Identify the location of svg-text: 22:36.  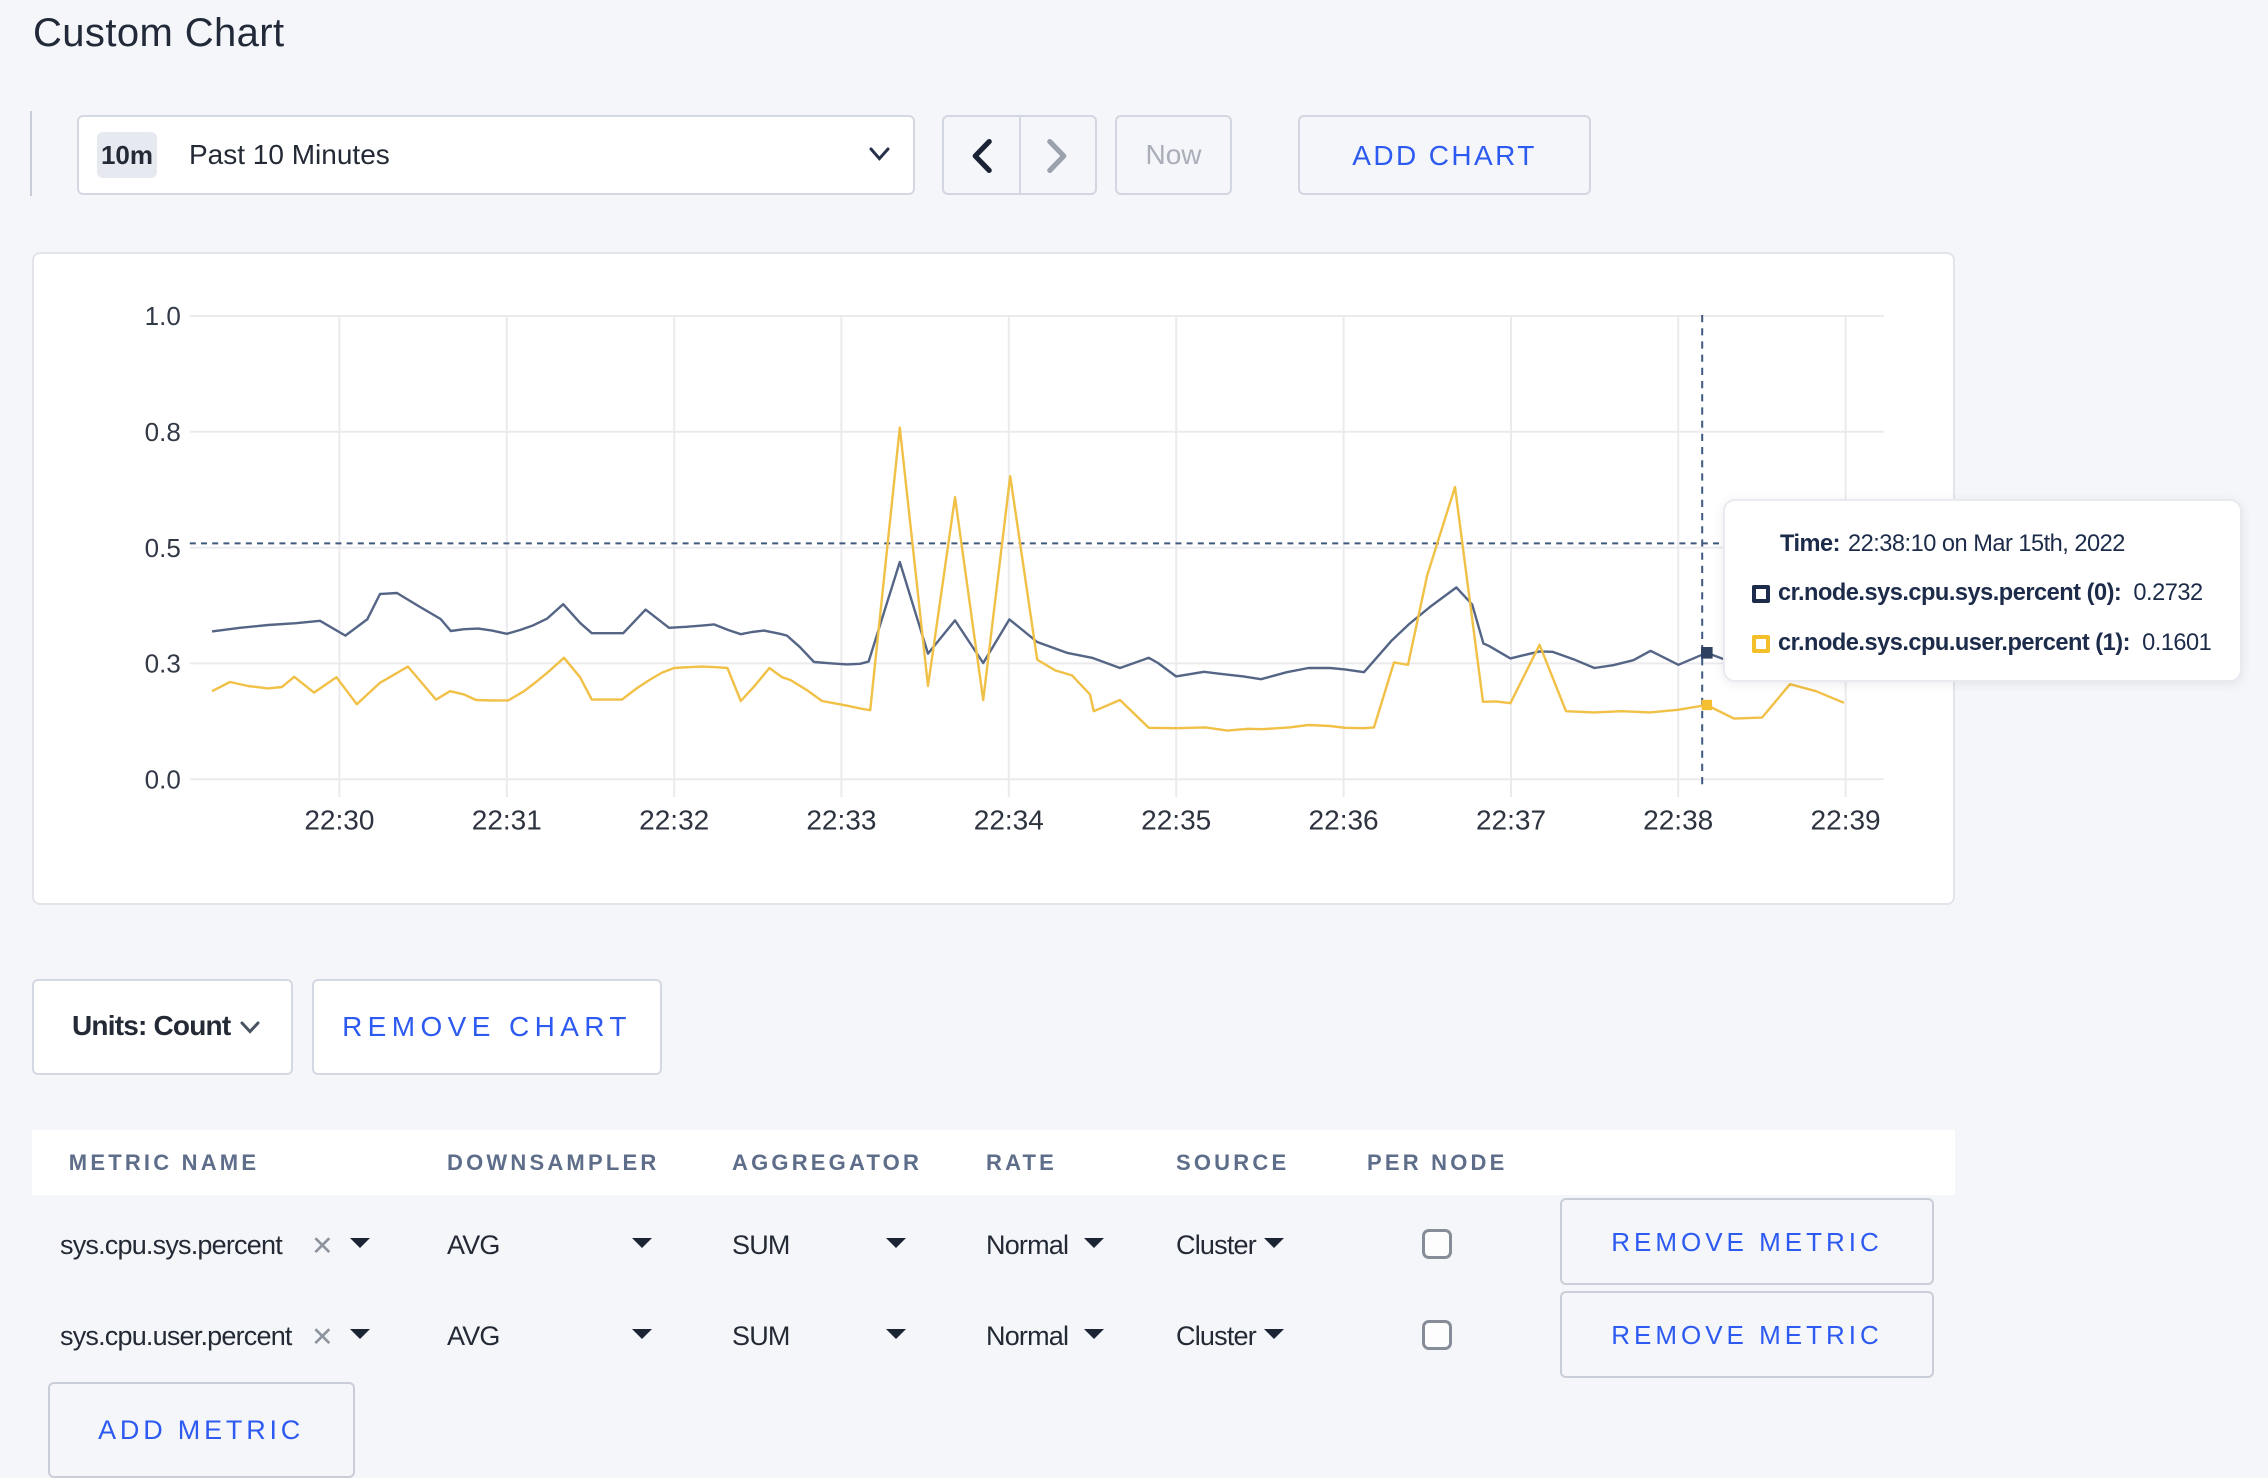
(1344, 820).